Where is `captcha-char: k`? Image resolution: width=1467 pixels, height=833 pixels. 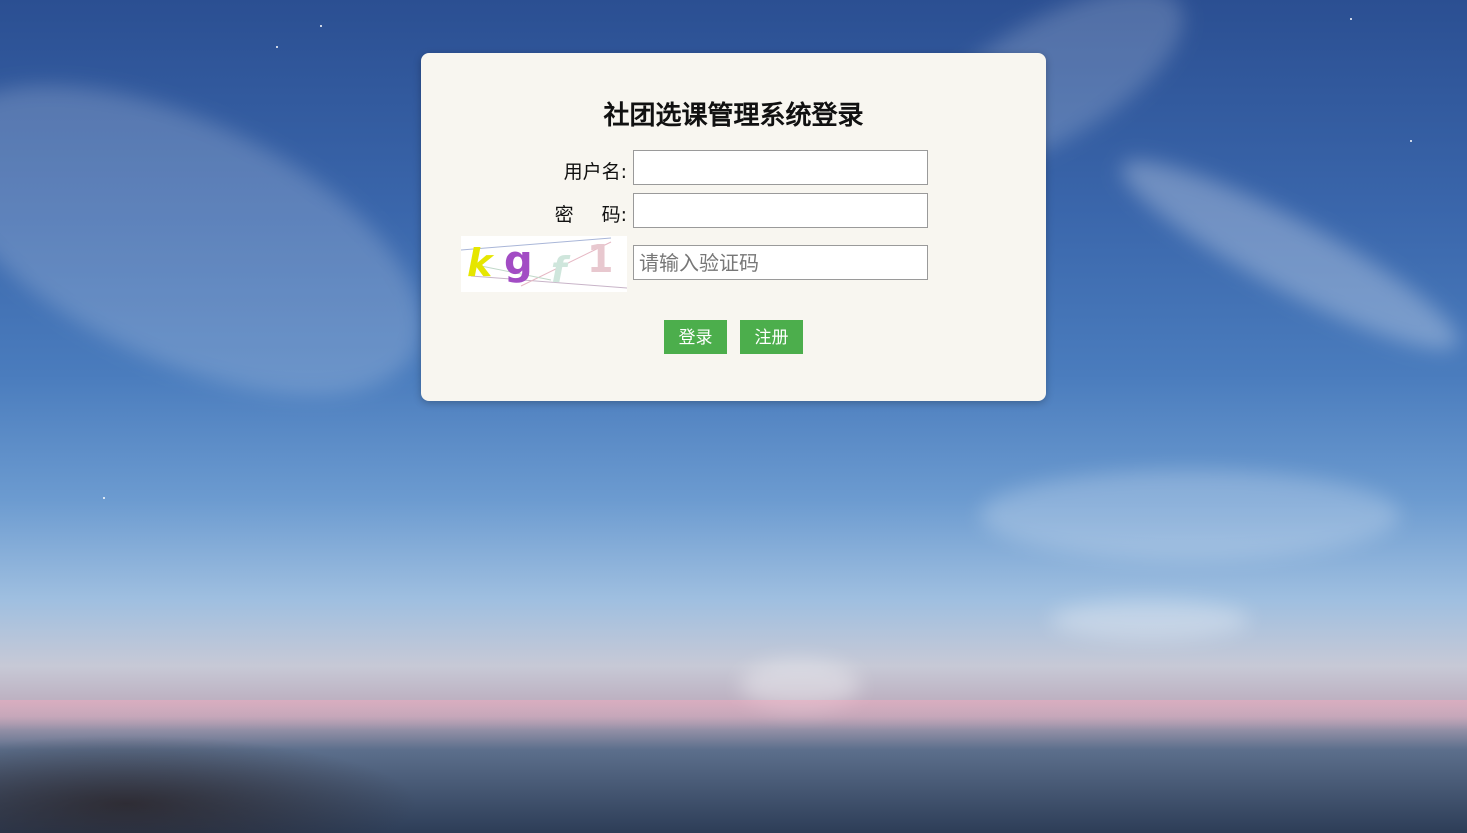 captcha-char: k is located at coordinates (481, 263).